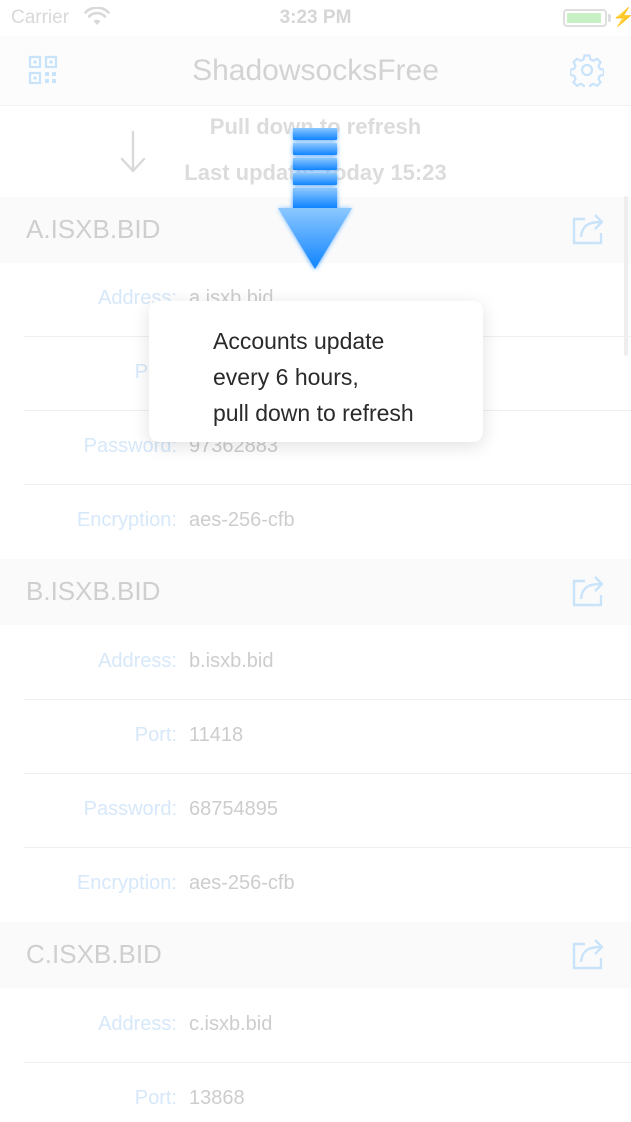 The height and width of the screenshot is (1122, 631). Describe the element at coordinates (315, 955) in the screenshot. I see `server-section-header: C.ISXB.BID` at that location.